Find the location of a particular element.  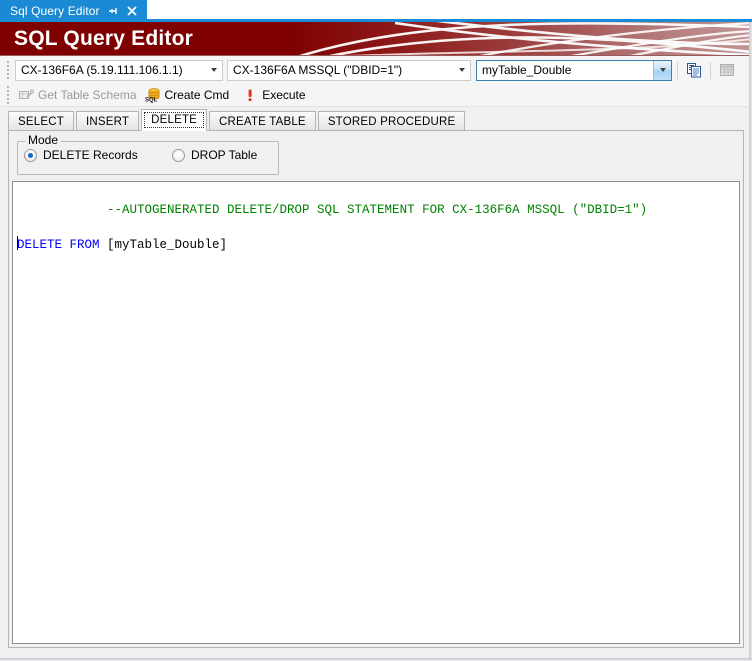

svg-text: SQL is located at coordinates (151, 100).